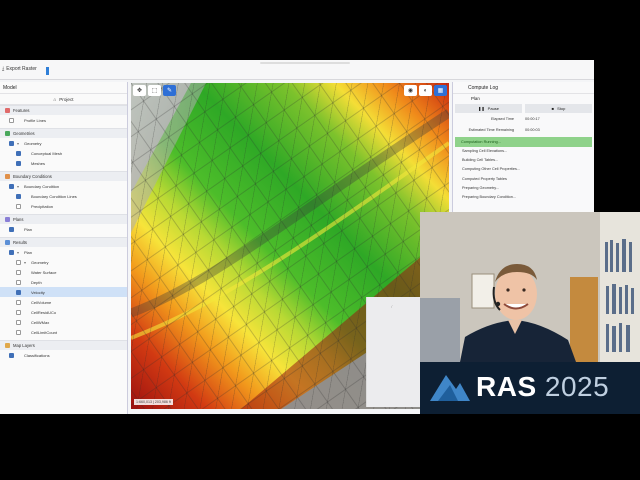 The image size is (640, 480). Describe the element at coordinates (41, 302) in the screenshot. I see `tree-item-label: CellVolume` at that location.